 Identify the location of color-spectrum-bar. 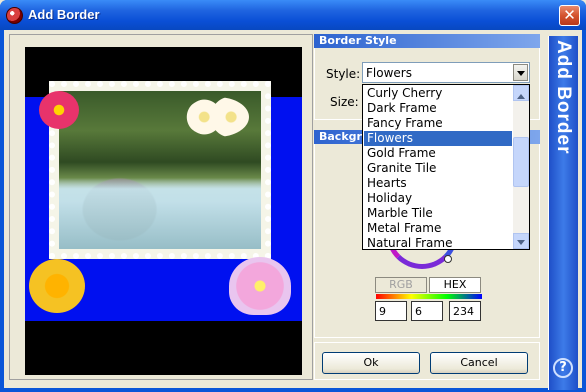
(429, 296).